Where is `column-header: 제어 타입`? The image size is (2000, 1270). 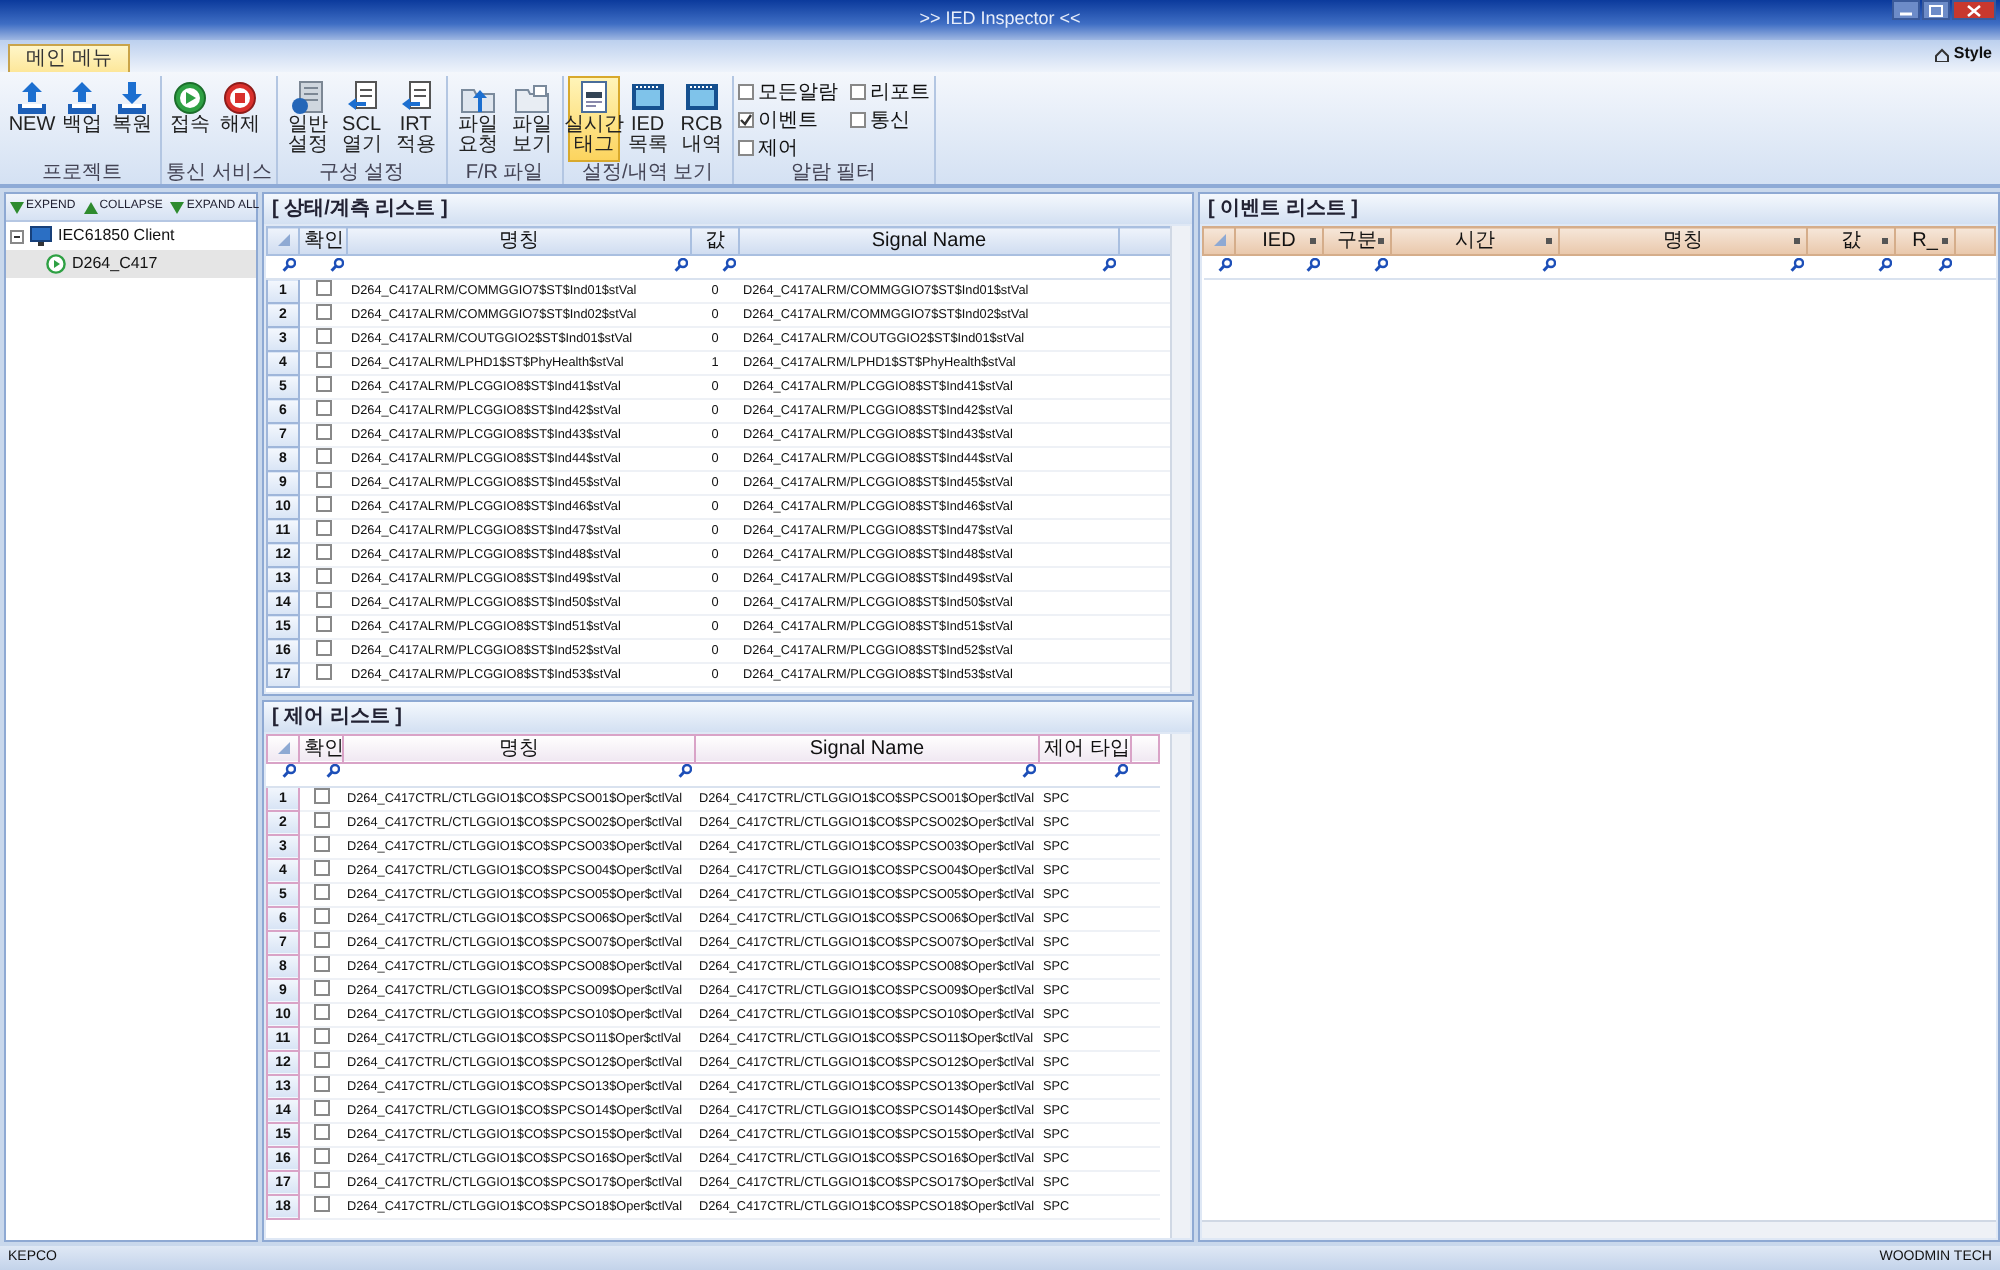
column-header: 제어 타입 is located at coordinates (1085, 748).